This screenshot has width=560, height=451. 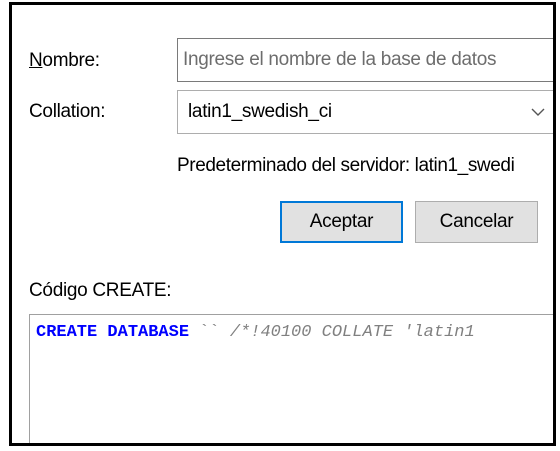 I want to click on name-label-rest: ombre:, so click(x=71, y=60).